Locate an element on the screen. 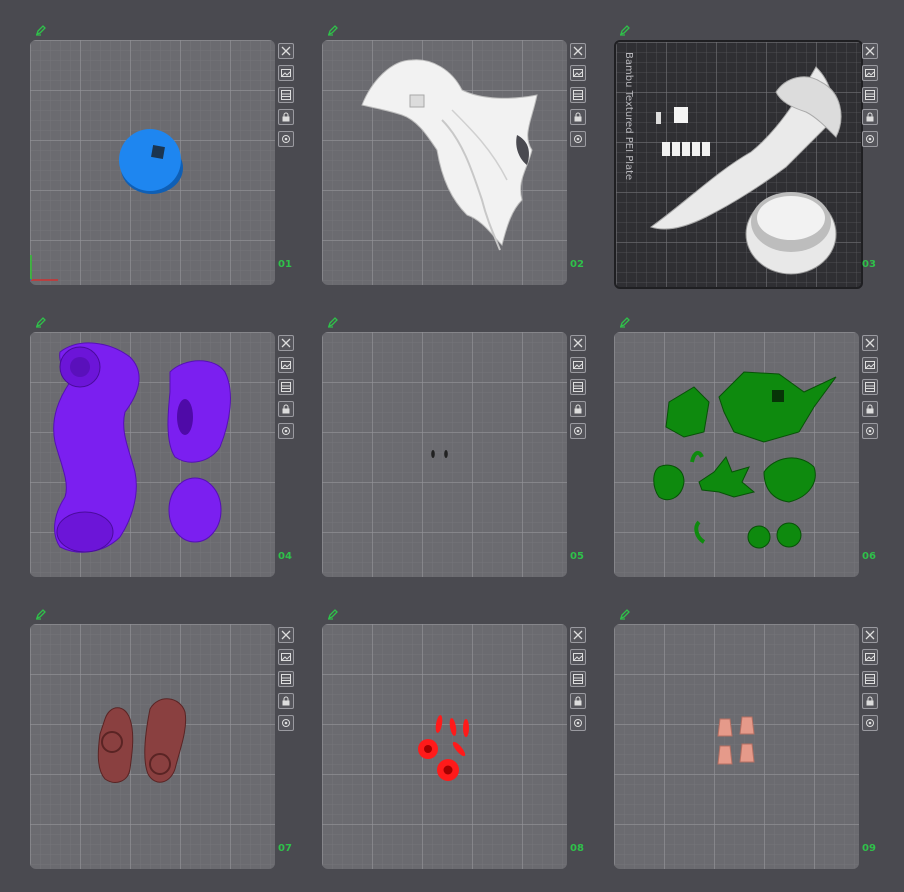 The height and width of the screenshot is (892, 904). plate-cell-05: 05 is located at coordinates (457, 458).